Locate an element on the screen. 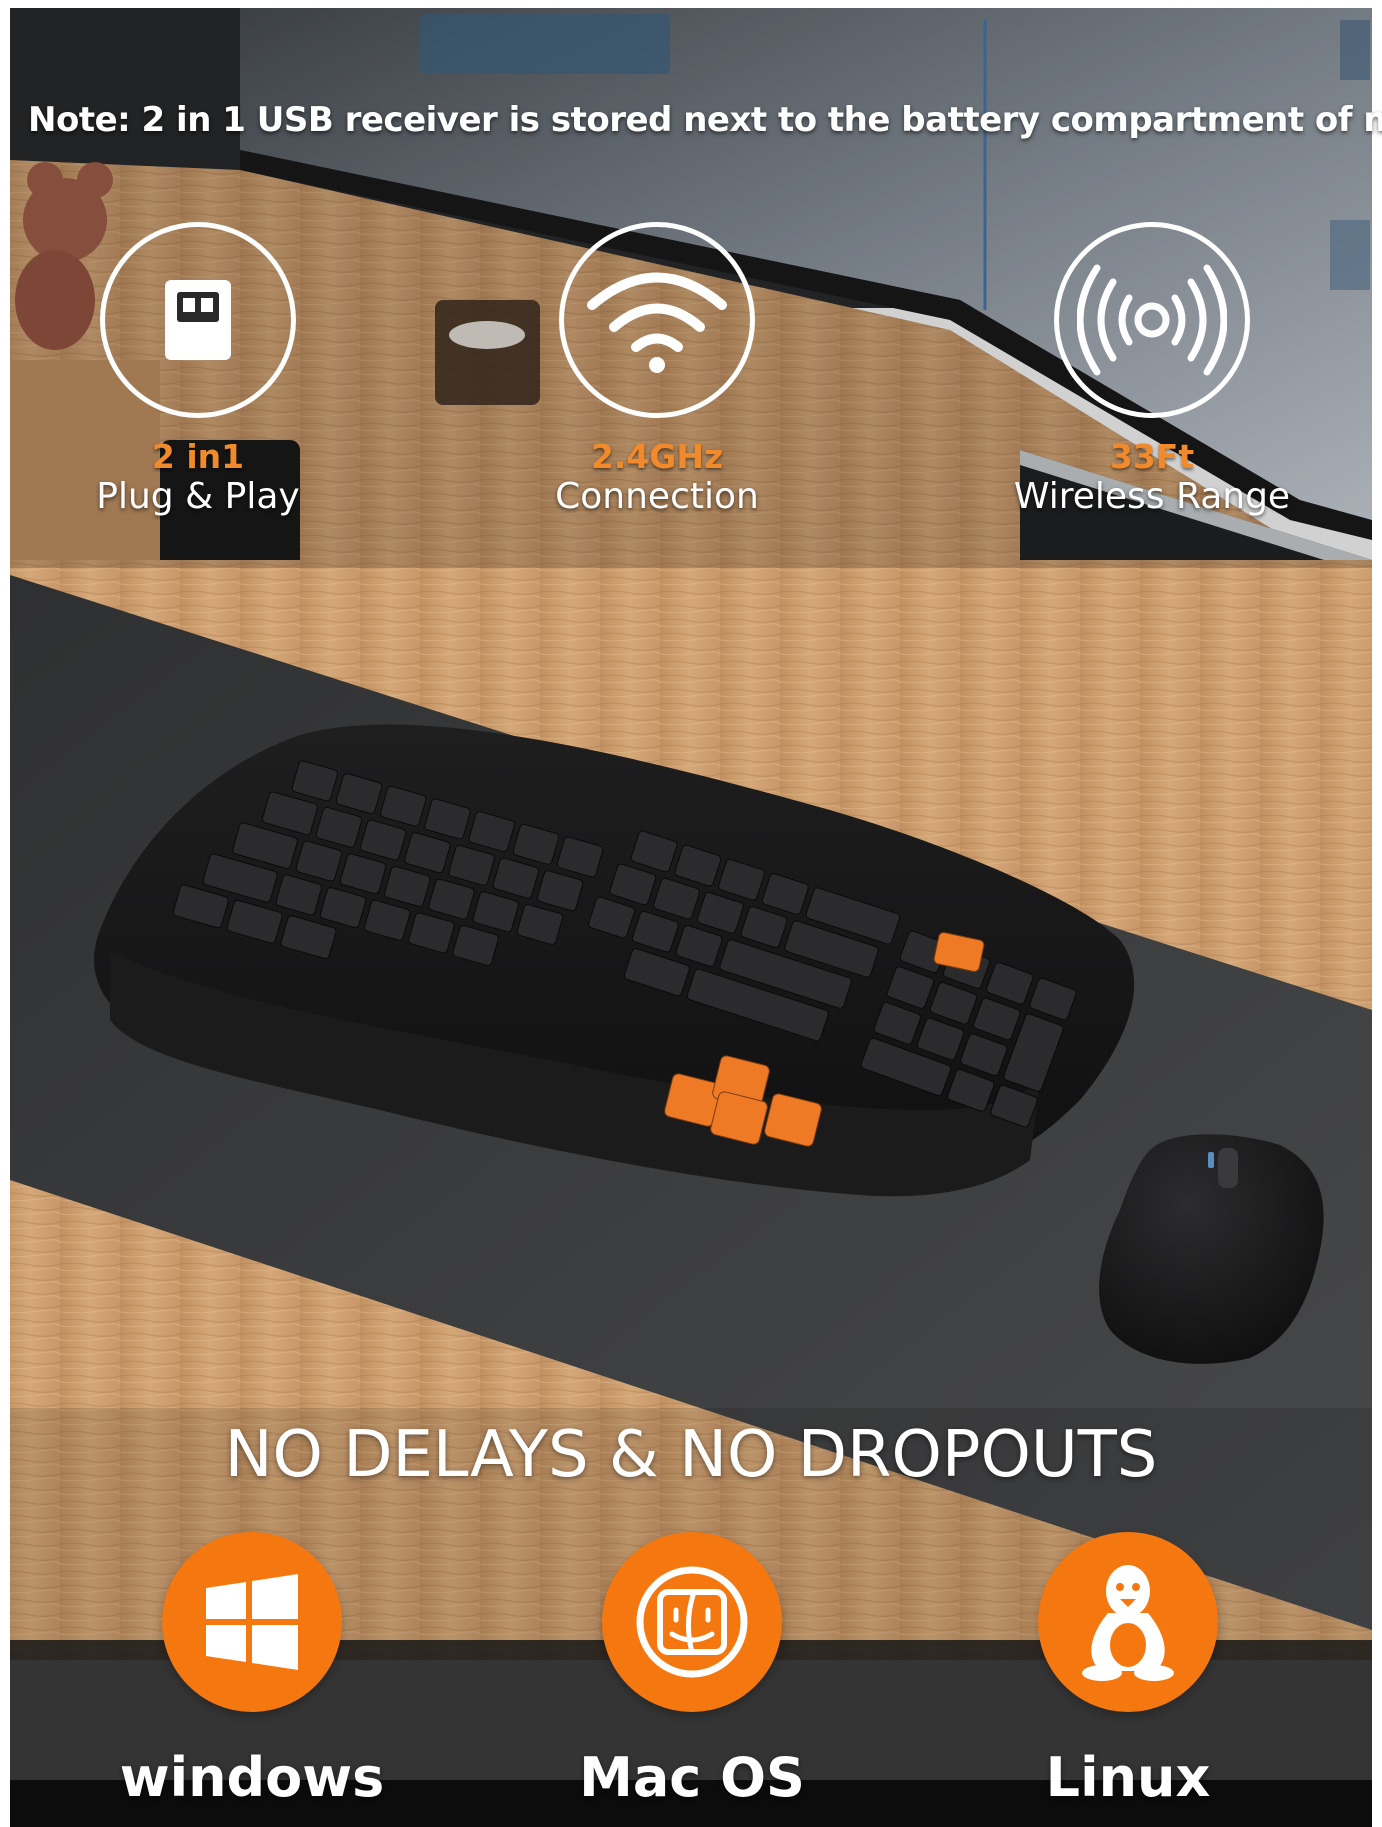 This screenshot has height=1827, width=1382. feature-plug-and-play: 2 in1 Plug & Play is located at coordinates (198, 370).